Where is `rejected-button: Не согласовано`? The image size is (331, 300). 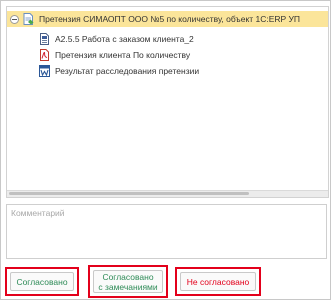
rejected-button: Не согласовано is located at coordinates (218, 281).